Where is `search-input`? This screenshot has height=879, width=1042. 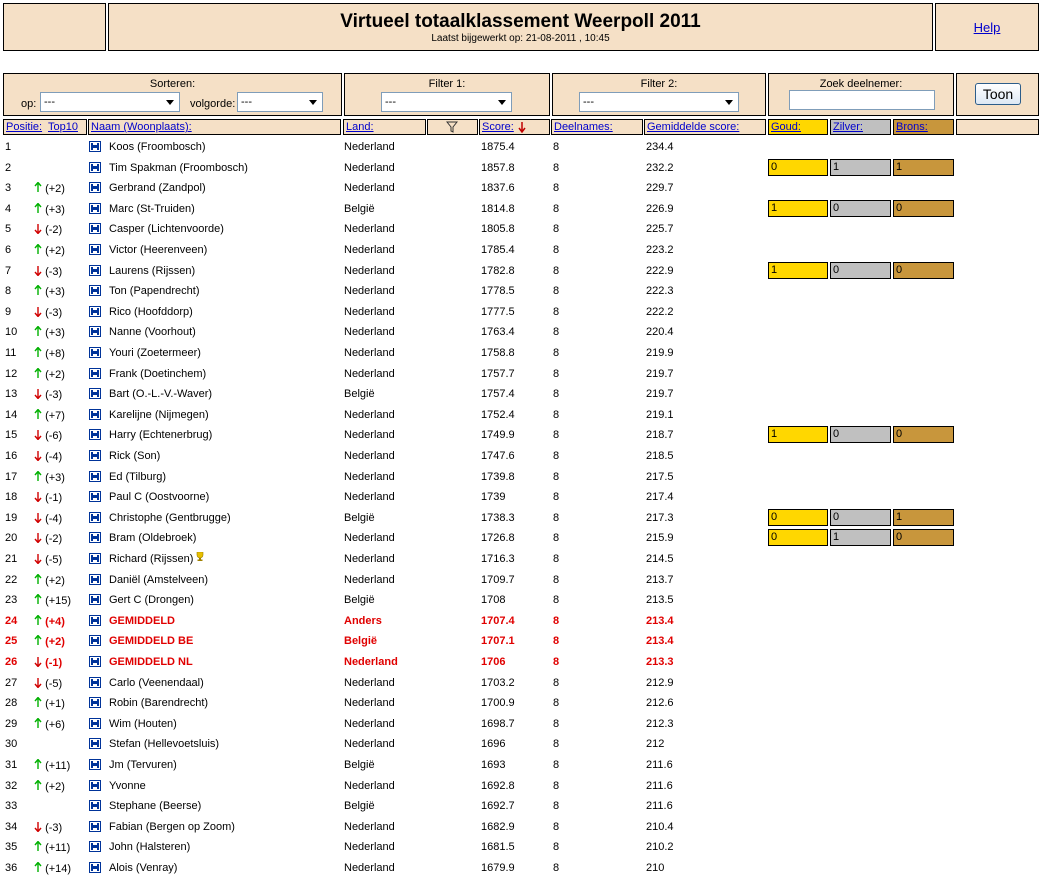
search-input is located at coordinates (862, 100).